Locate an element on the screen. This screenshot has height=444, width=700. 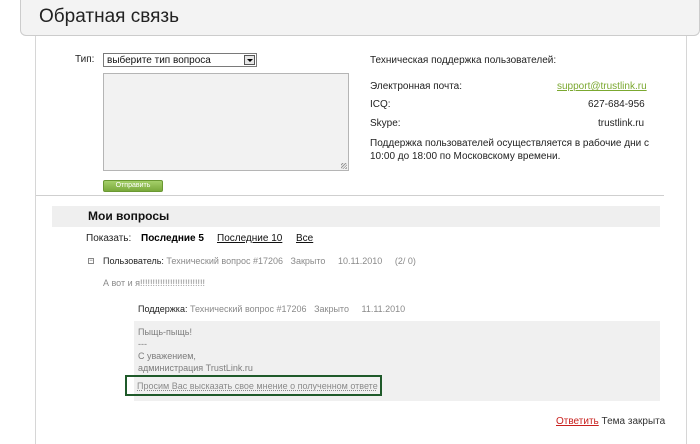
page-title: Обратная связь is located at coordinates (109, 16).